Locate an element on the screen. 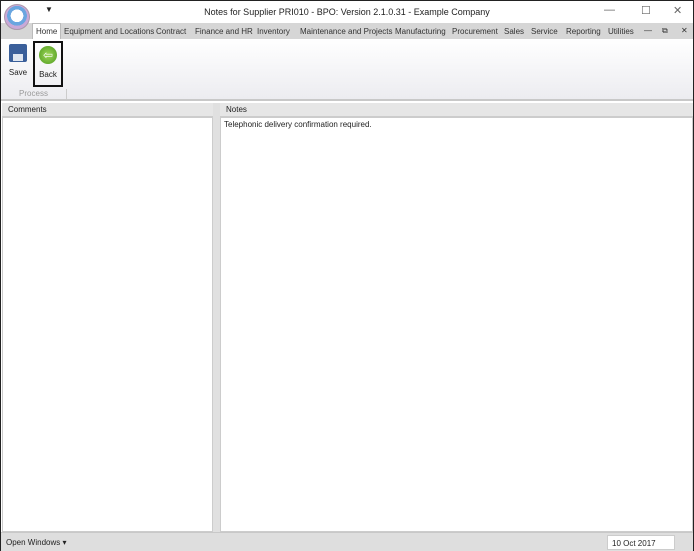 This screenshot has width=694, height=551. tab-finance: Finance and HR is located at coordinates (224, 31).